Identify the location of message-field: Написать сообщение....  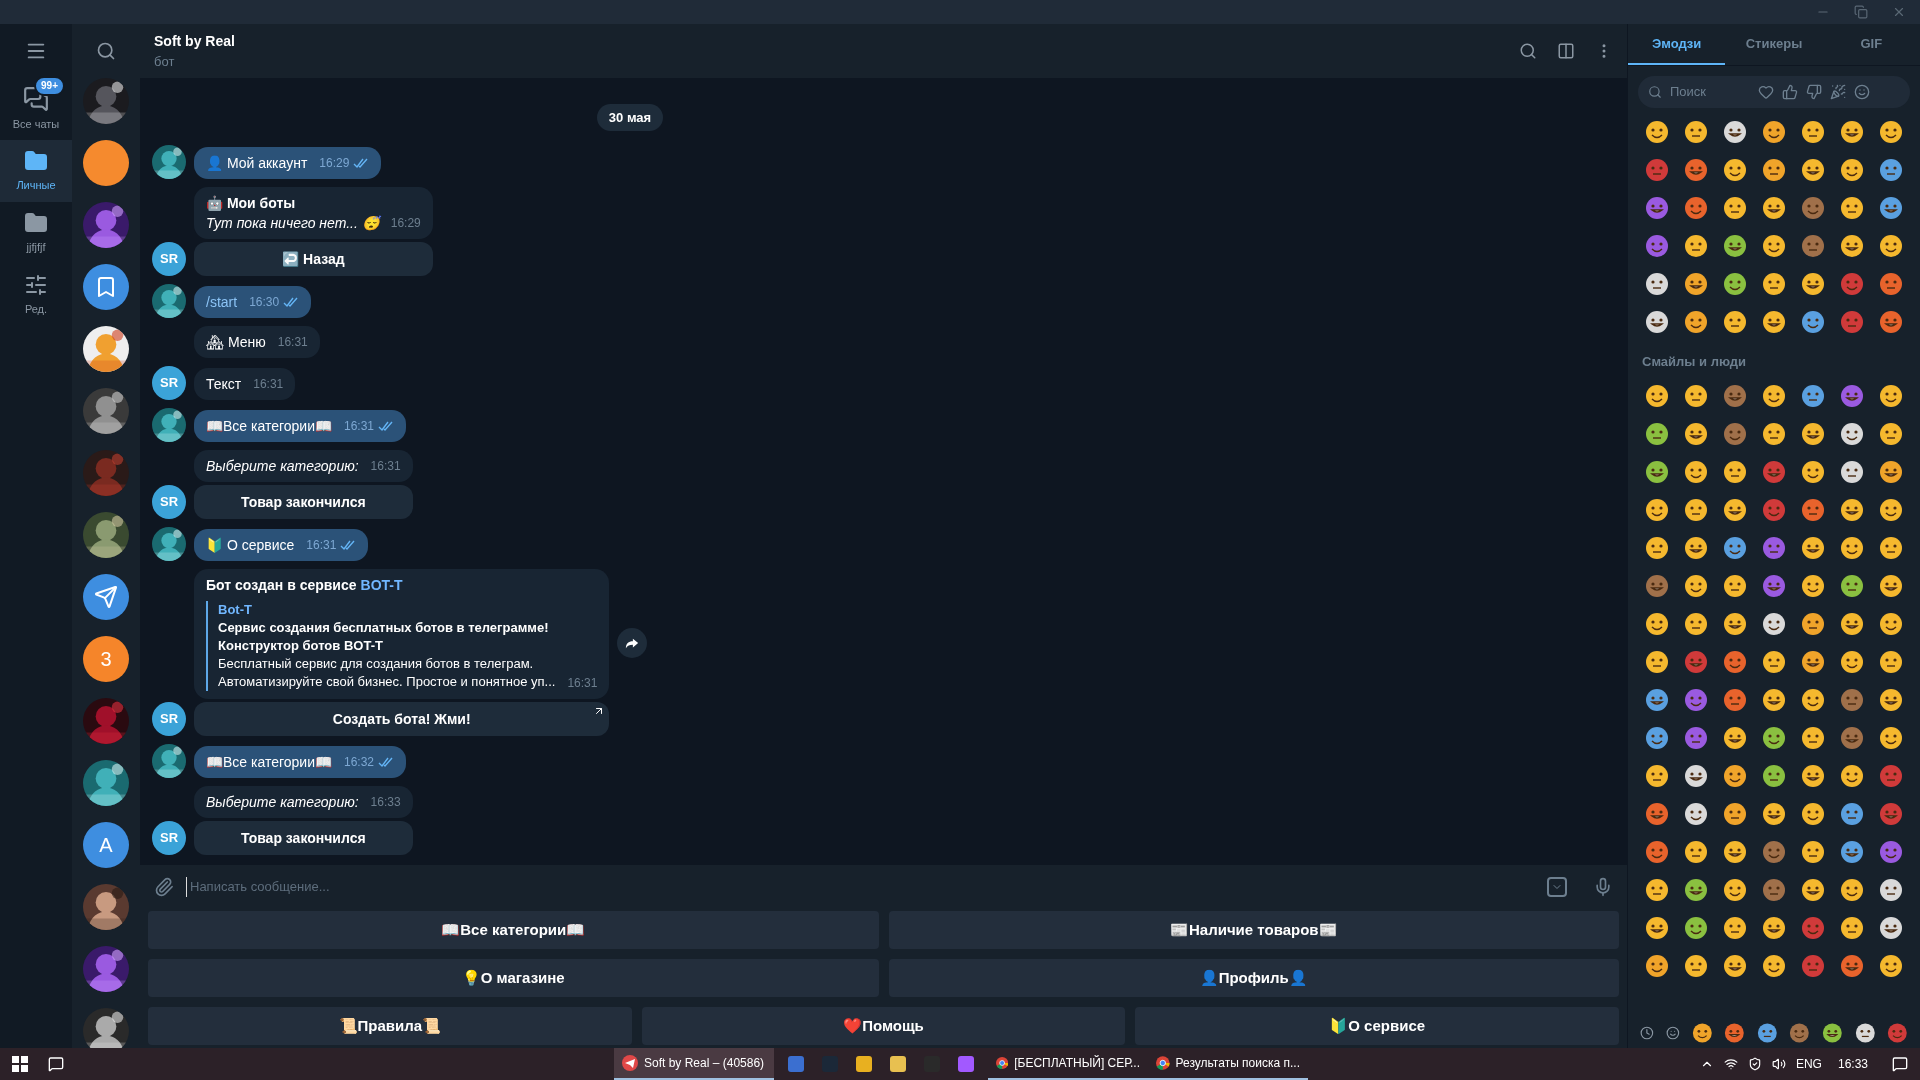
(883, 887).